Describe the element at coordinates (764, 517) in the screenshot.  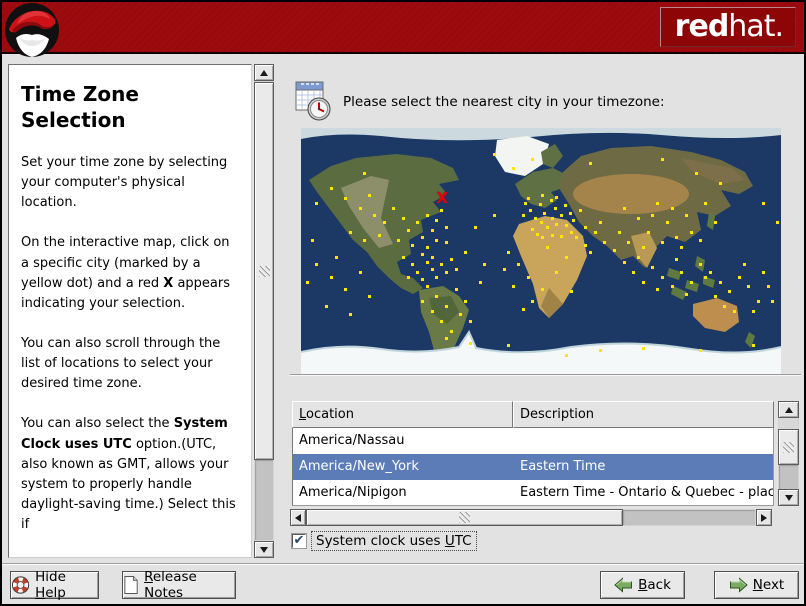
I see `scroll-right-button` at that location.